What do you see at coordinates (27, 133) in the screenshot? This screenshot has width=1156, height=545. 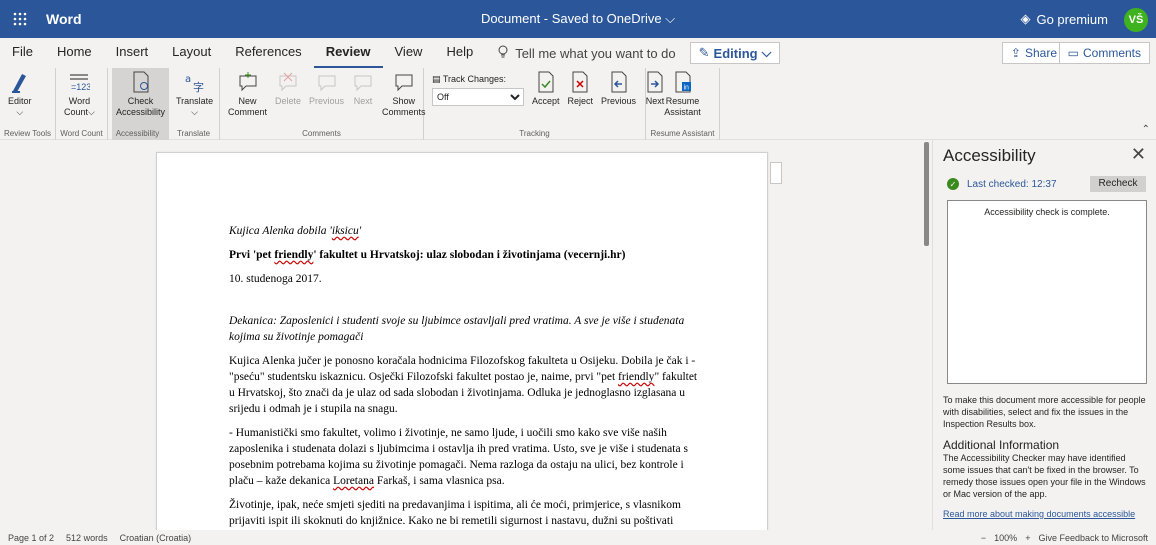 I see `group-label-review-tools: Review Tools` at bounding box center [27, 133].